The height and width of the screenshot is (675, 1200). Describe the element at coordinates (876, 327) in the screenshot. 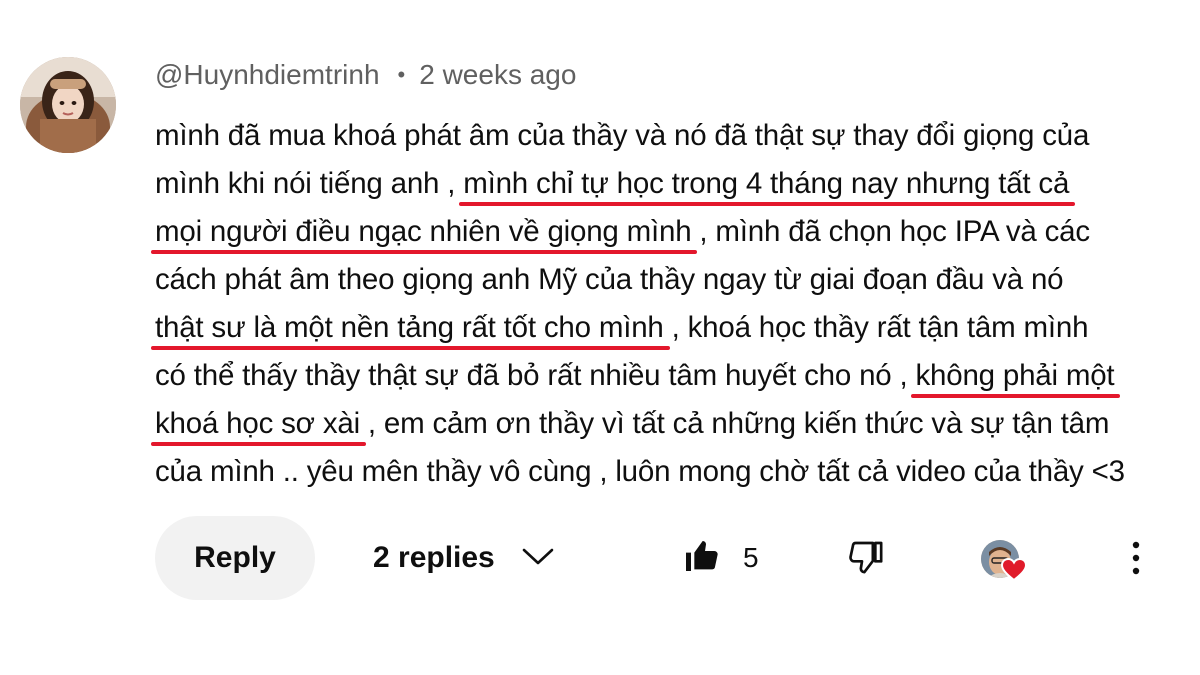

I see `comment-text-segment: , khoá học thầy rất tận tâm mình` at that location.